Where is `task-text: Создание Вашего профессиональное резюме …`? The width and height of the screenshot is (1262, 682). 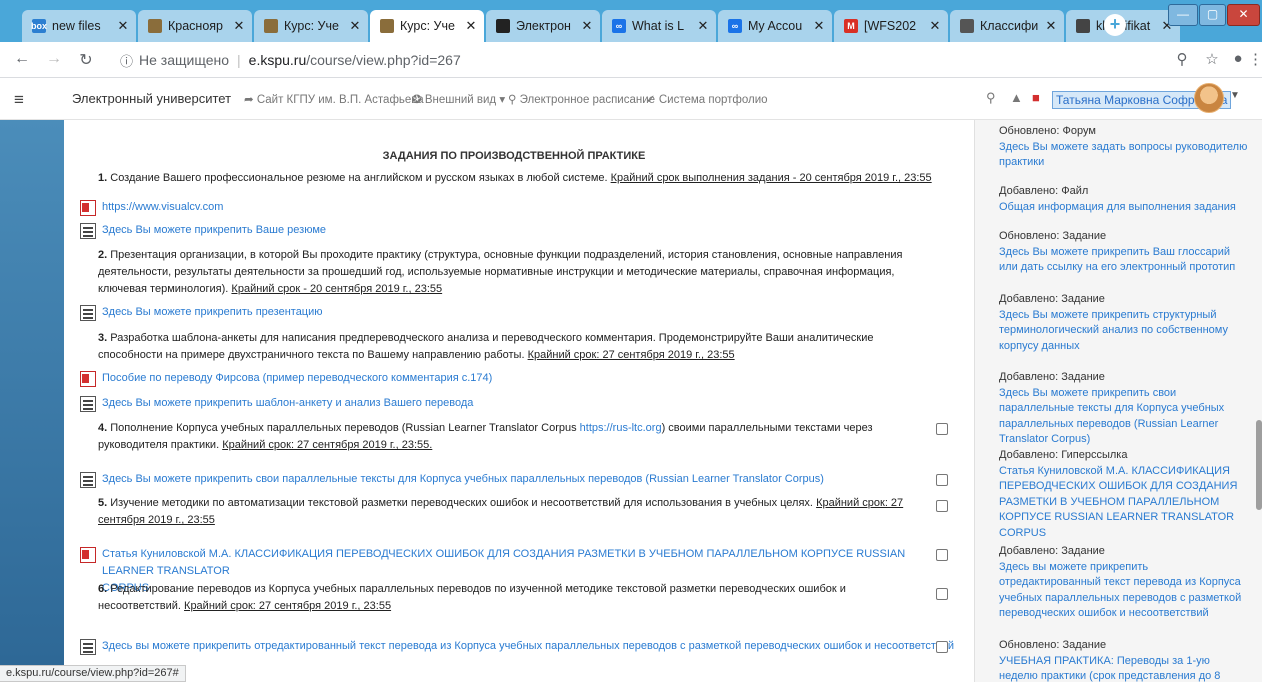 task-text: Создание Вашего профессиональное резюме … is located at coordinates (359, 178).